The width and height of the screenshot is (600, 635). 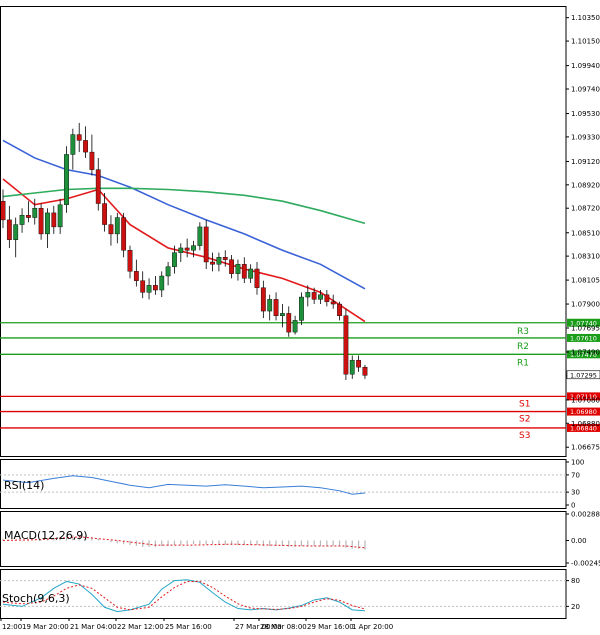 I want to click on stoch-panel: 80 20 Stoch(9,6,3), so click(x=290, y=595).